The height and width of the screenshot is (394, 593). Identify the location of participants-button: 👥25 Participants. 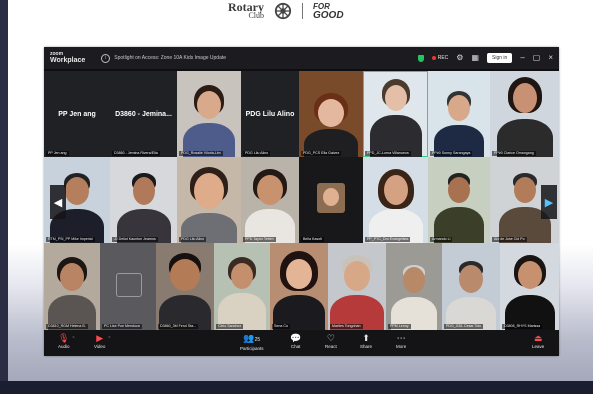
(252, 342).